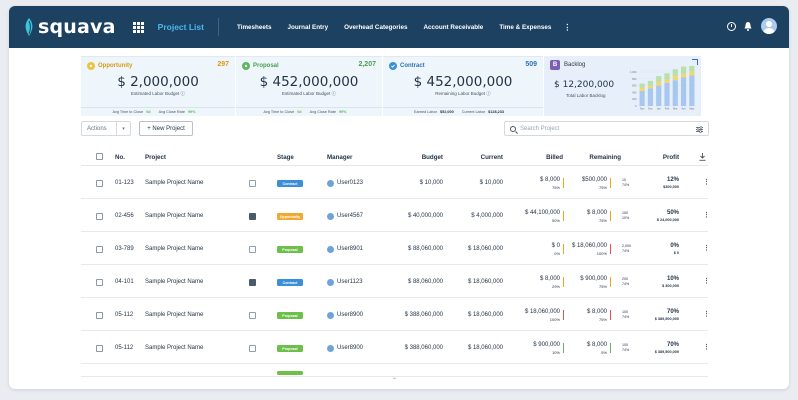 The image size is (798, 400). Describe the element at coordinates (423, 348) in the screenshot. I see `budget-value: $ 388,060,000` at that location.